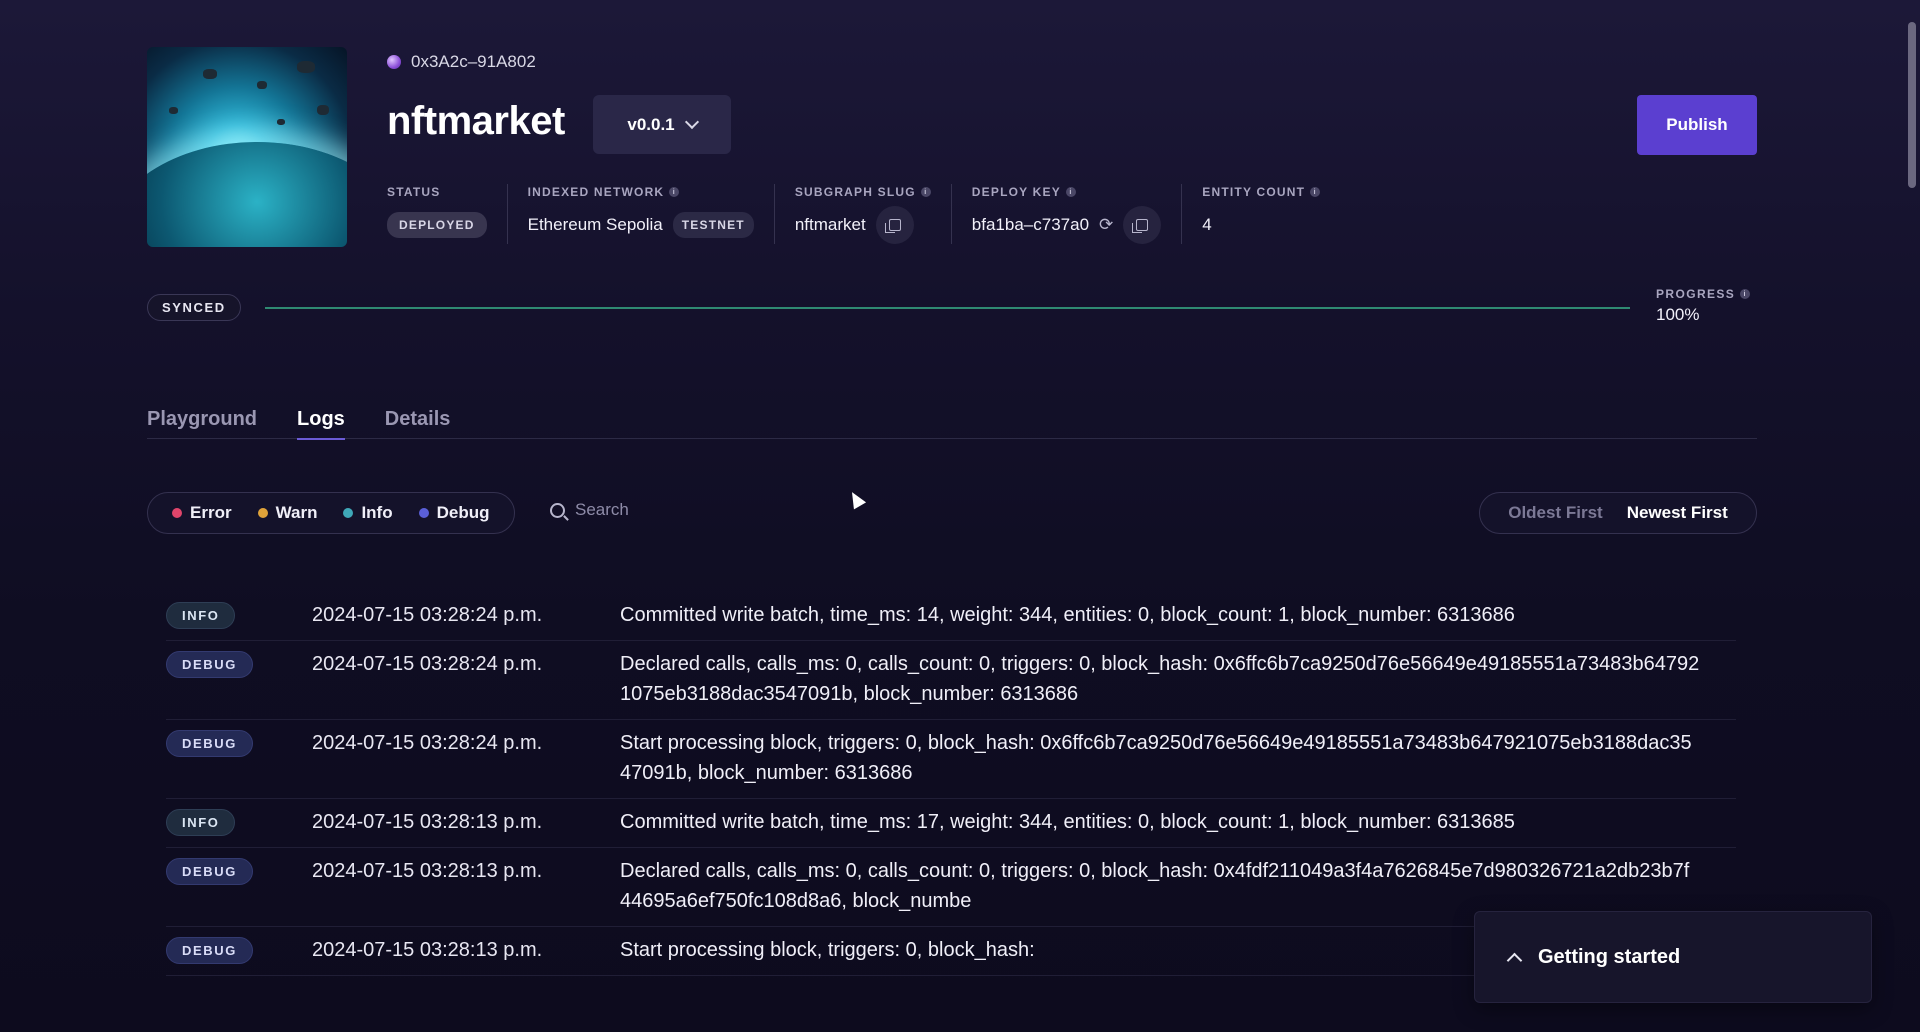  Describe the element at coordinates (651, 124) in the screenshot. I see `version-label: v0.0.1` at that location.